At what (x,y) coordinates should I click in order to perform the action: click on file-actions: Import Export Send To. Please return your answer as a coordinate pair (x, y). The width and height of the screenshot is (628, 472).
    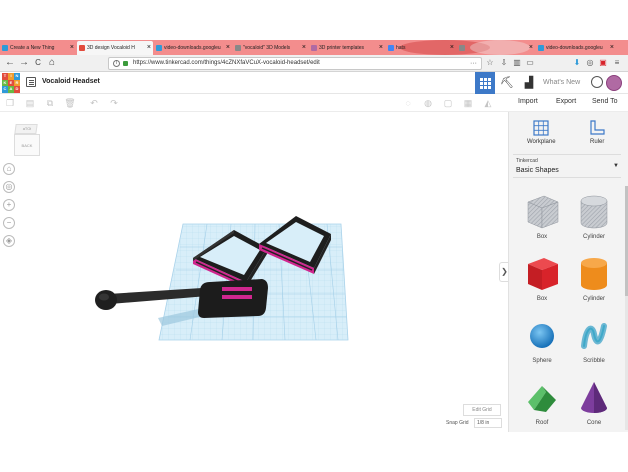
    Looking at the image, I should click on (568, 103).